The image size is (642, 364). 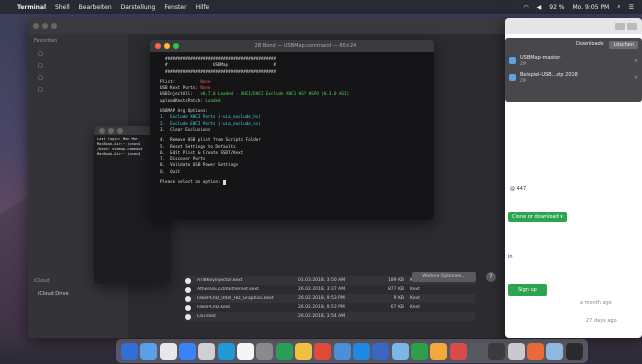 I want to click on help-button: ?, so click(x=491, y=277).